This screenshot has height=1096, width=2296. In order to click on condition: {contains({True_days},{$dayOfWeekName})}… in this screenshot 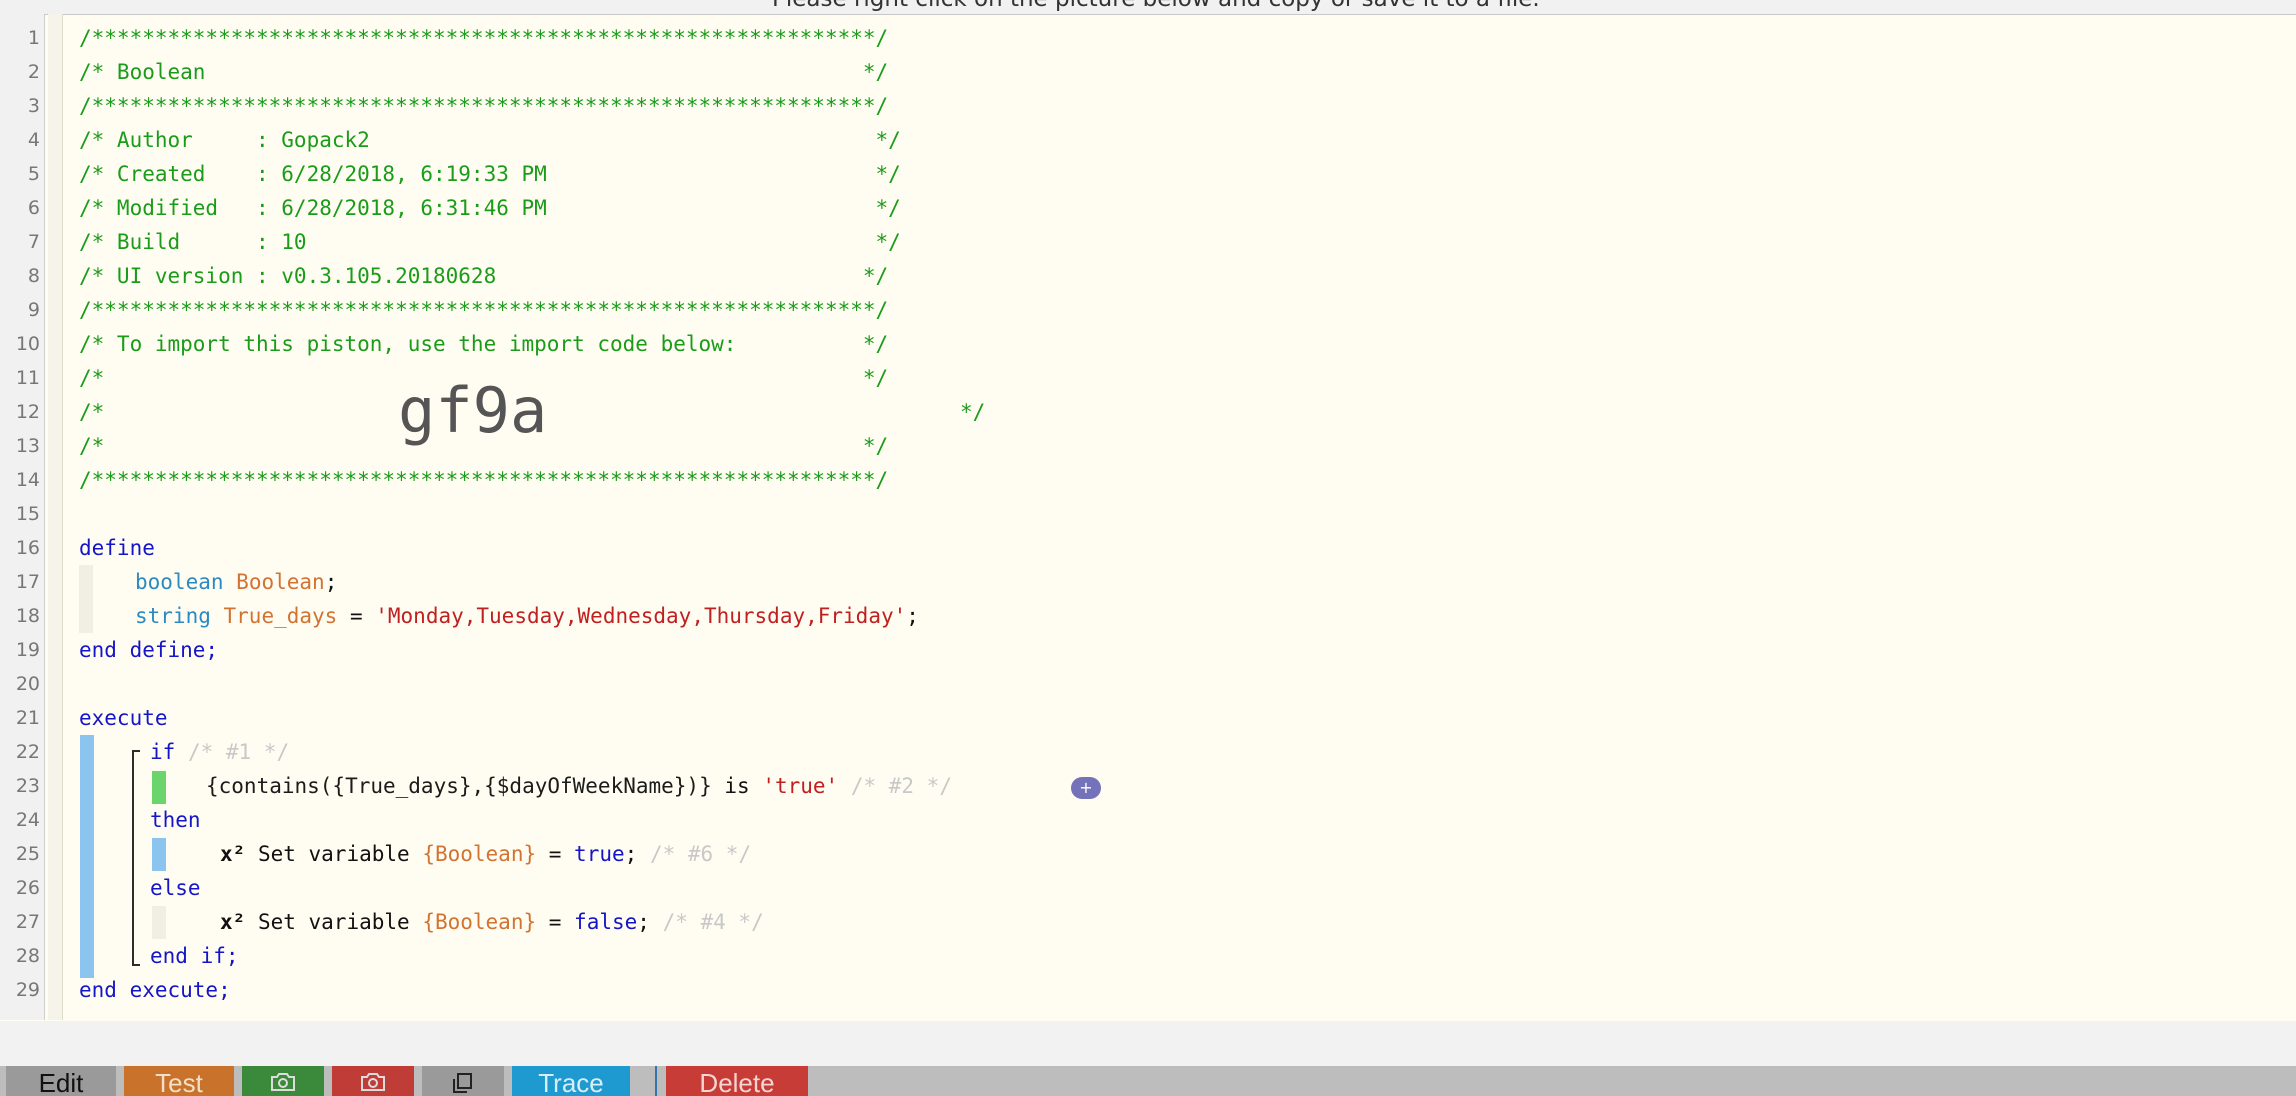, I will do `click(579, 786)`.